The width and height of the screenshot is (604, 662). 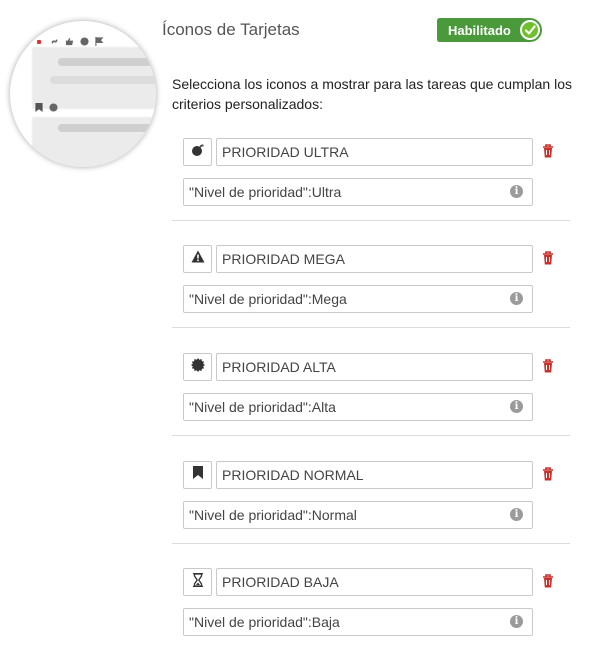 What do you see at coordinates (54, 41) in the screenshot?
I see `link-icon` at bounding box center [54, 41].